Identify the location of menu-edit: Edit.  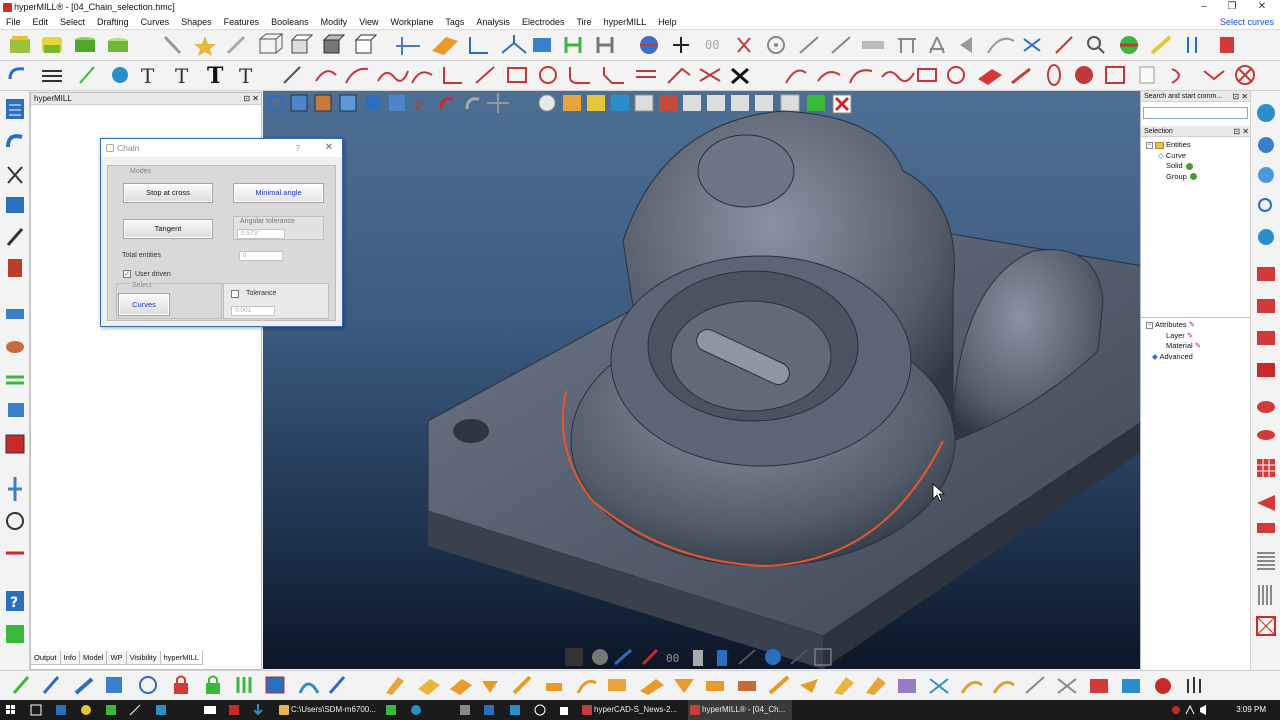
(41, 22).